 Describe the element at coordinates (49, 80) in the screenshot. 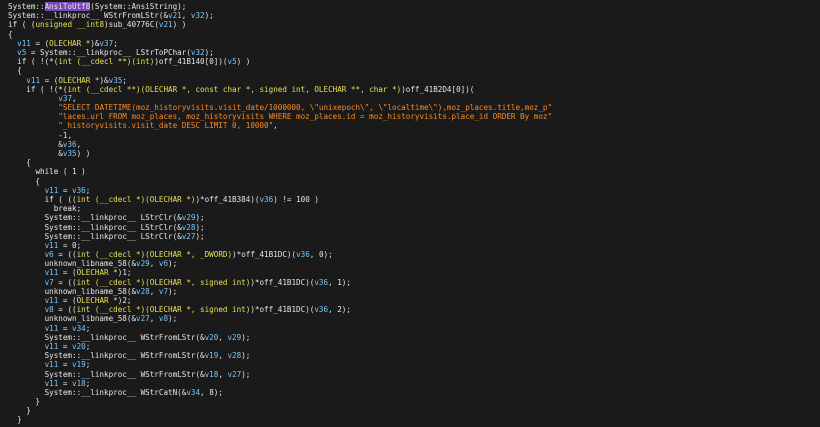

I see `code-token: = (` at that location.